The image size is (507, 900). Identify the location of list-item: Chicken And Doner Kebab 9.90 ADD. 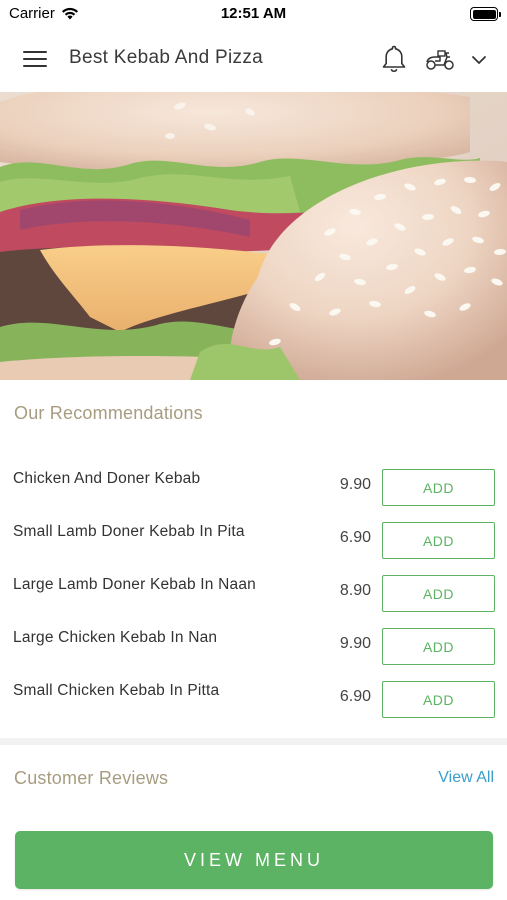
(253, 486).